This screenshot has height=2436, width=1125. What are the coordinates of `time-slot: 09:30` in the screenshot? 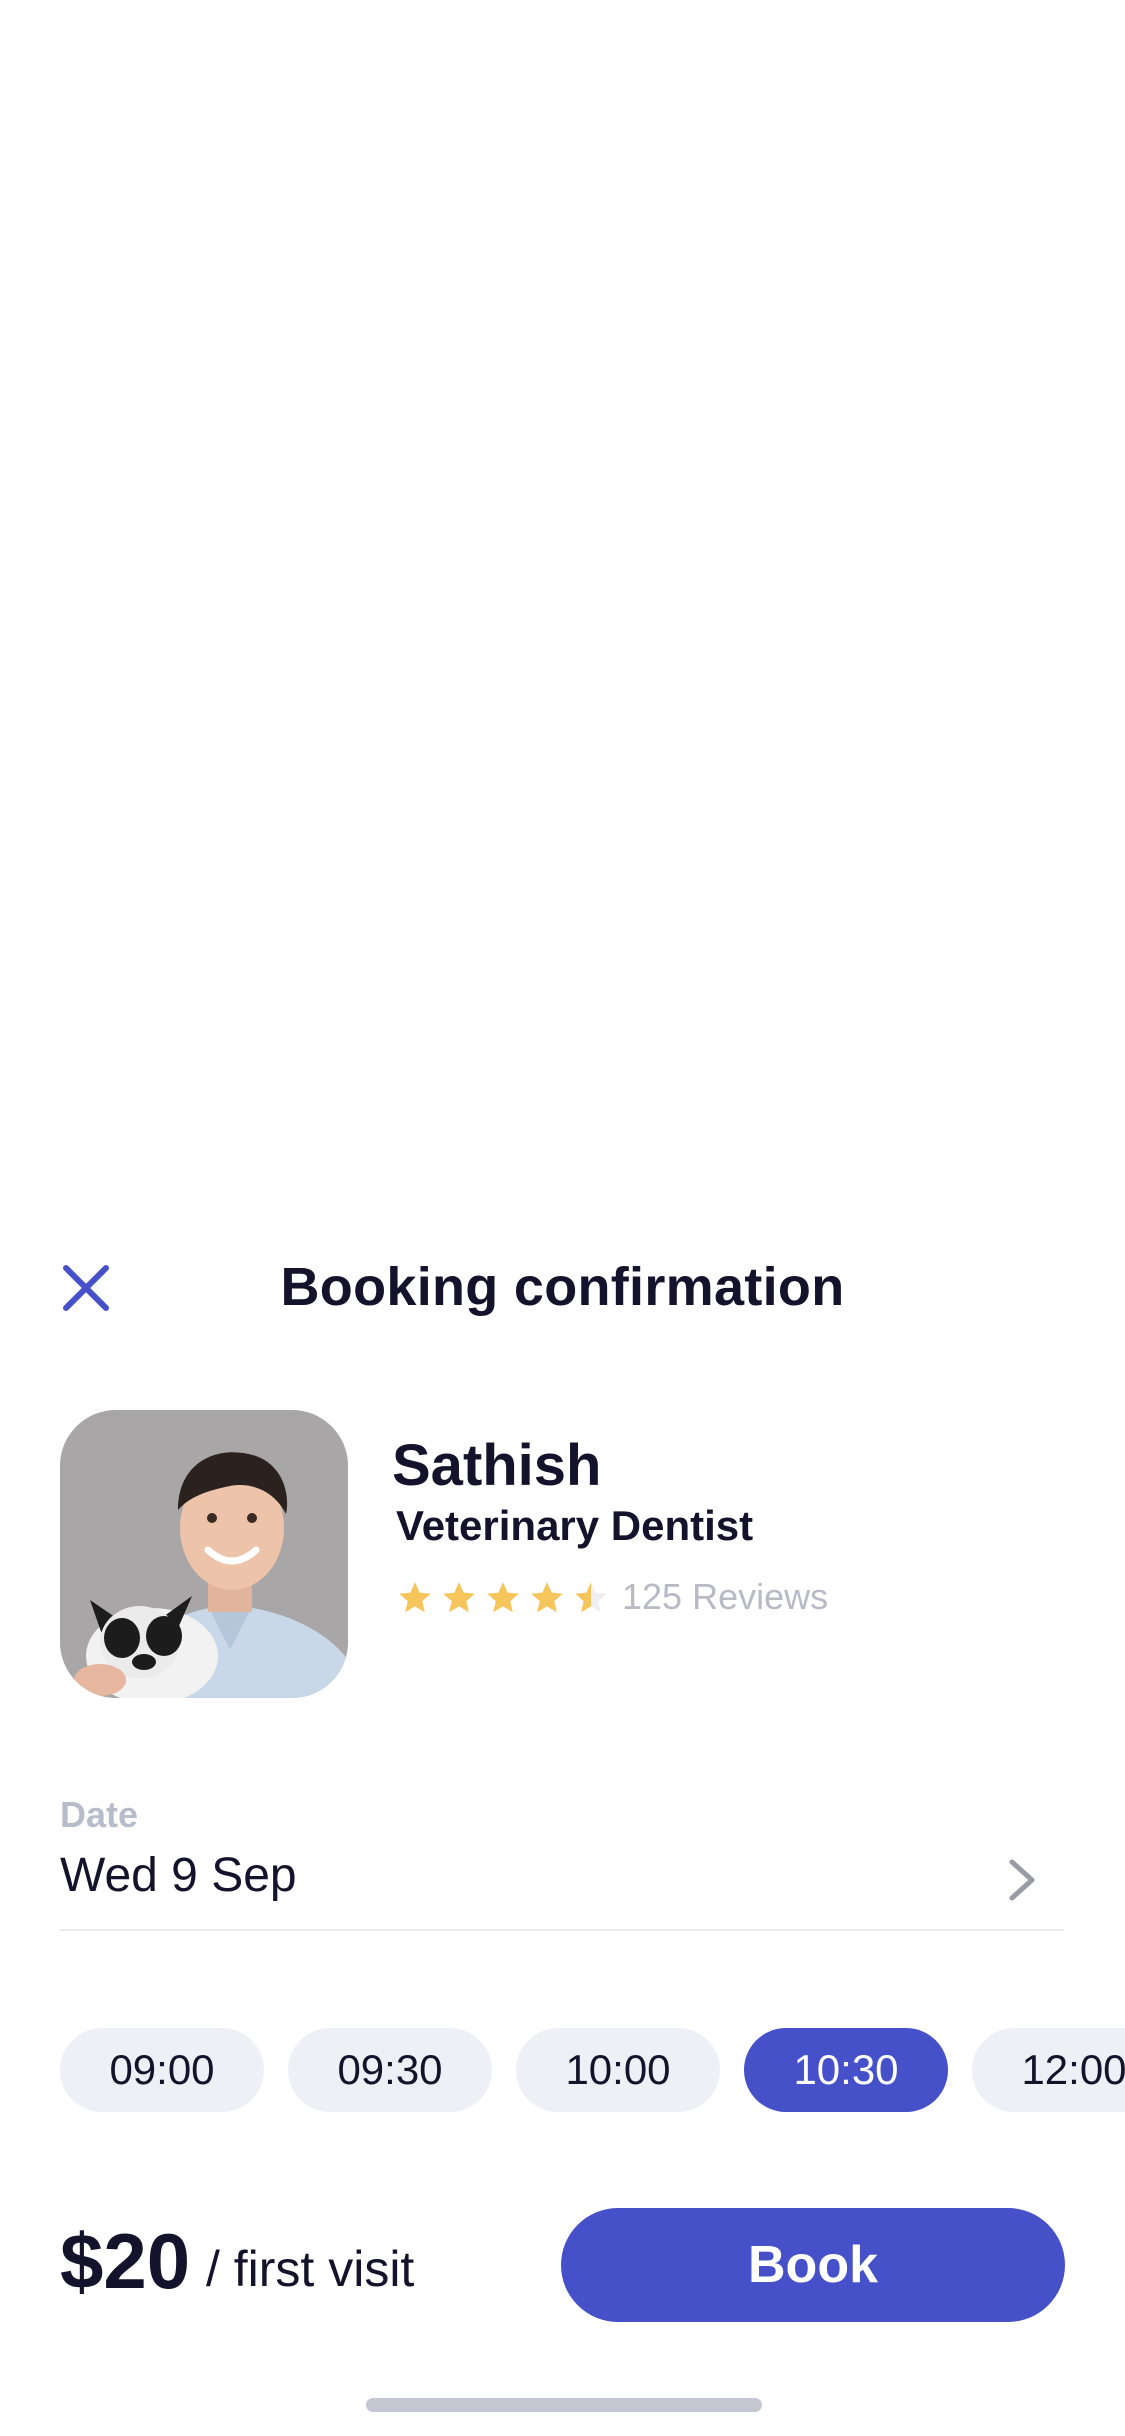 It's located at (390, 2070).